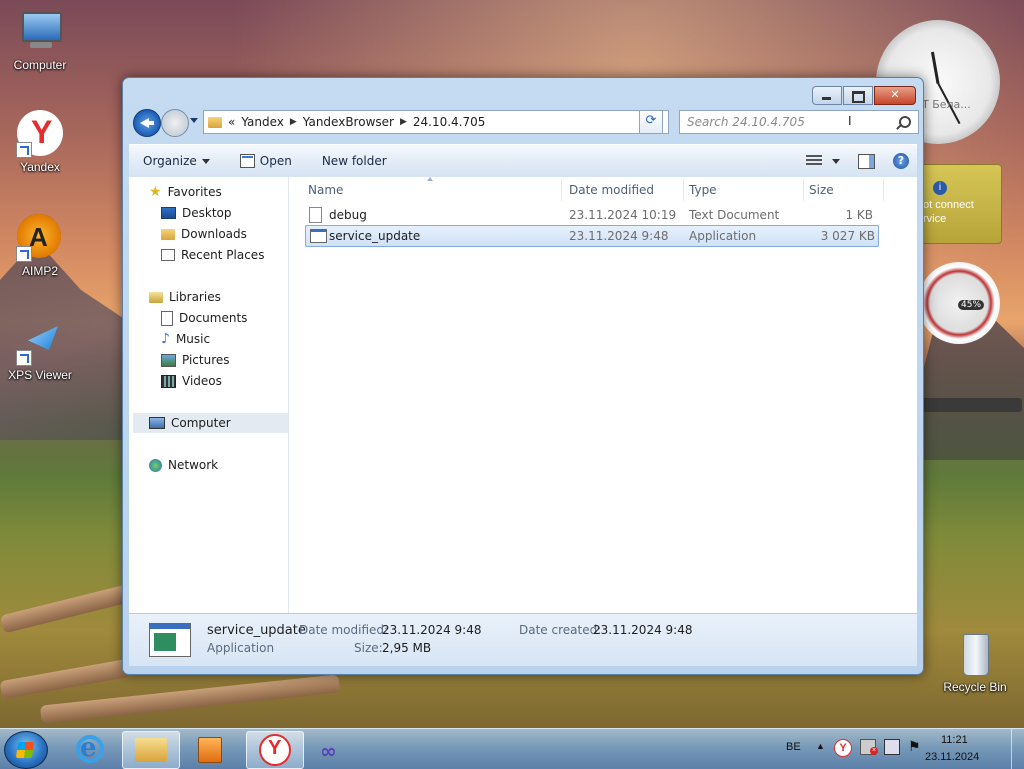  What do you see at coordinates (512, 748) in the screenshot?
I see `taskbar: e Y ∞ BE ▲ Y × ⚑ 11:21 23.11.2024` at bounding box center [512, 748].